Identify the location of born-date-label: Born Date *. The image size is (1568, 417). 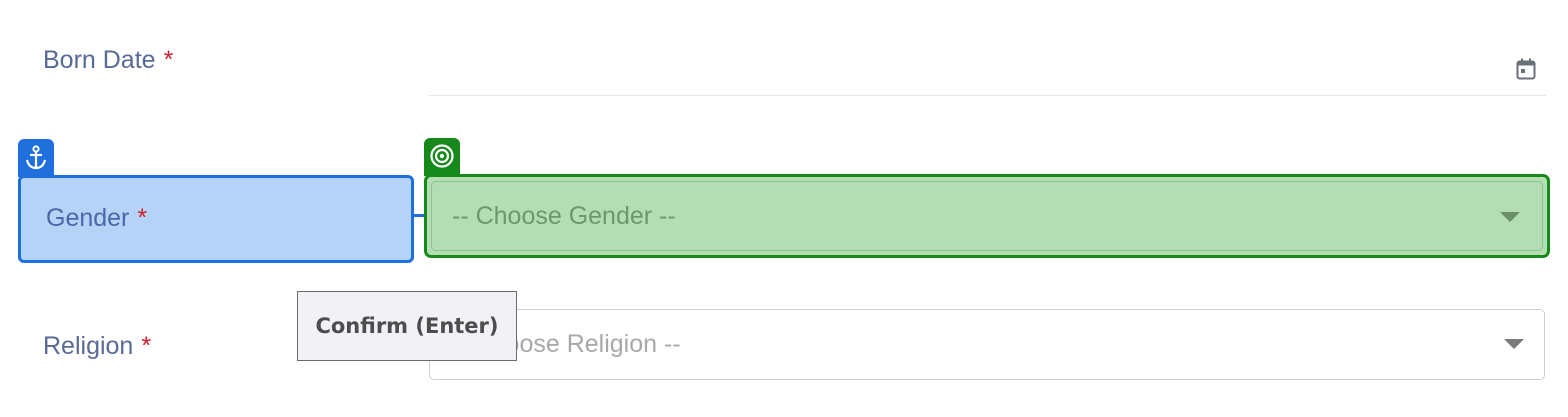
(108, 60).